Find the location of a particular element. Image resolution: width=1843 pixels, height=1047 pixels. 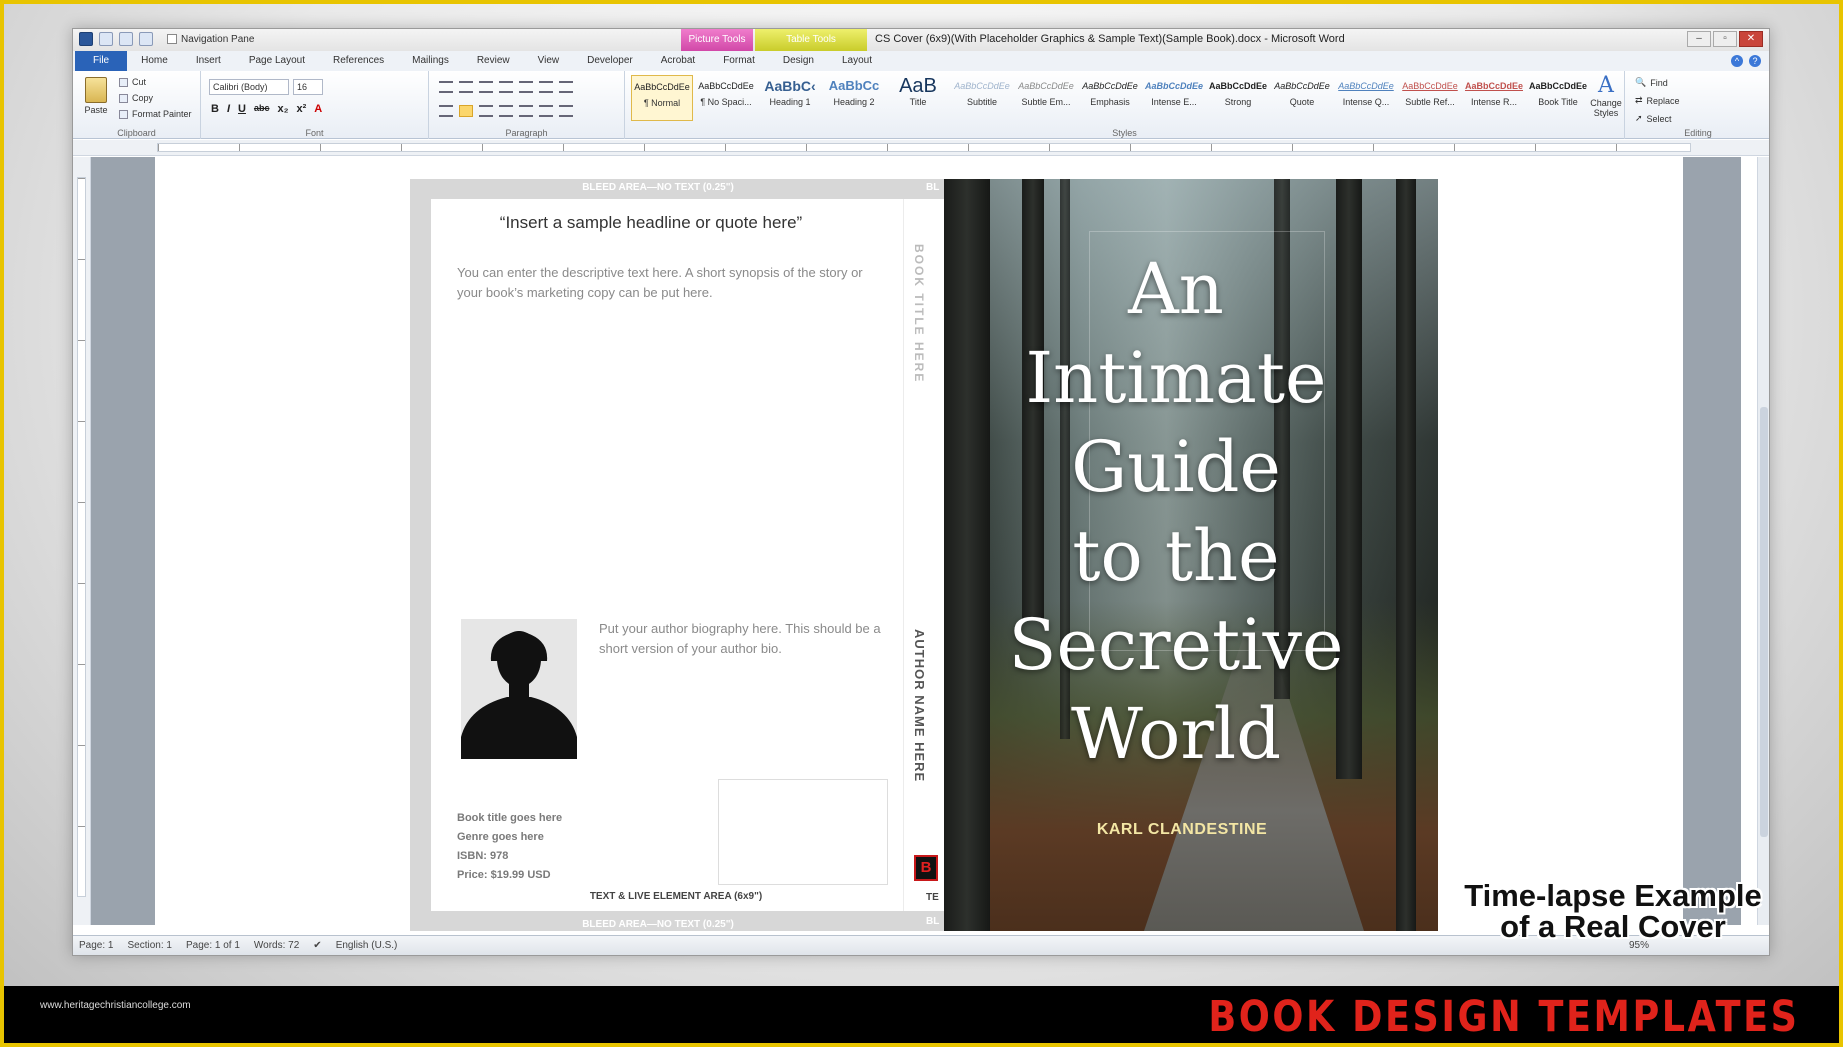

cover-author: KARL CLANDESTINE is located at coordinates (1182, 830).